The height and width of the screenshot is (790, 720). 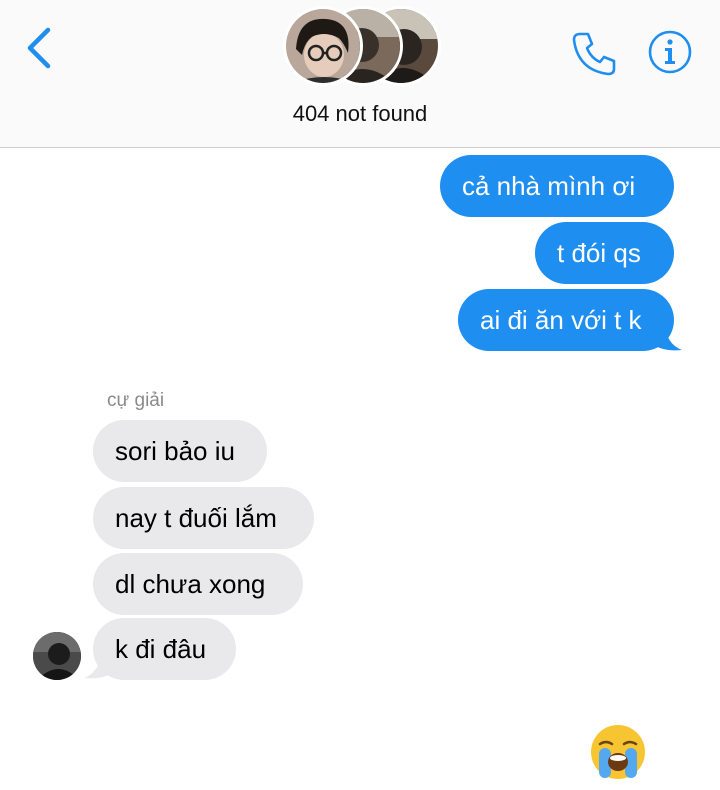 What do you see at coordinates (57, 656) in the screenshot?
I see `sender-avatar` at bounding box center [57, 656].